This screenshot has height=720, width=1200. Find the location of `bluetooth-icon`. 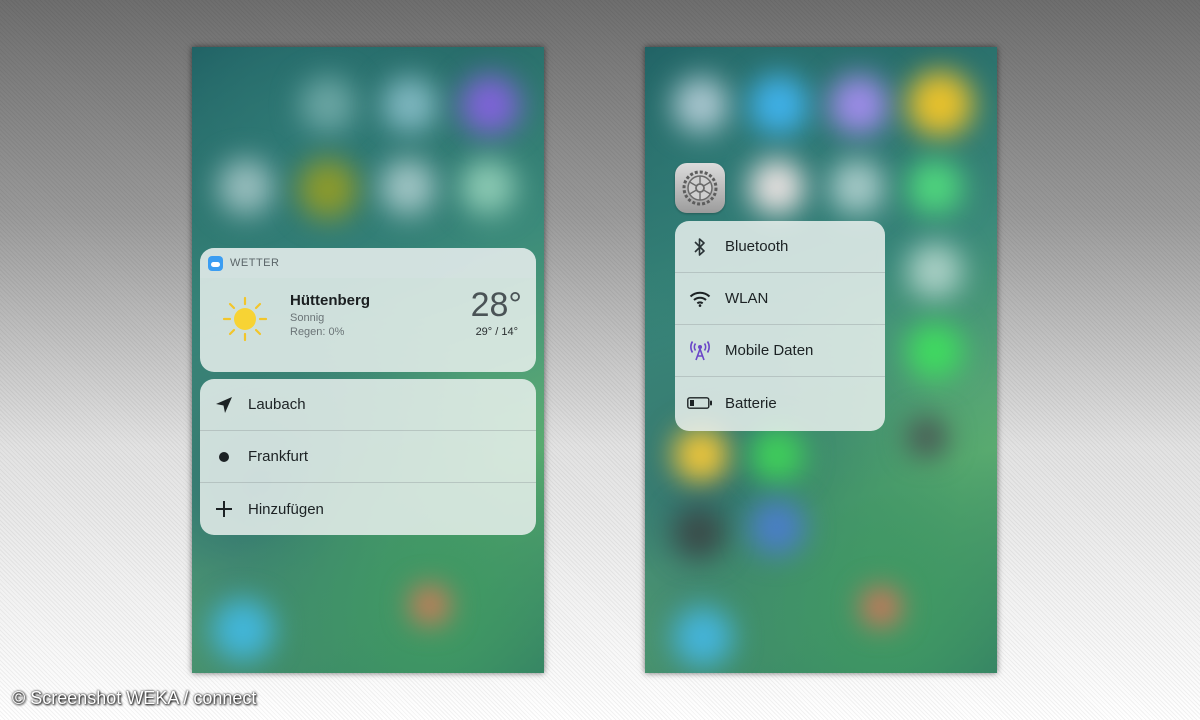

bluetooth-icon is located at coordinates (700, 247).